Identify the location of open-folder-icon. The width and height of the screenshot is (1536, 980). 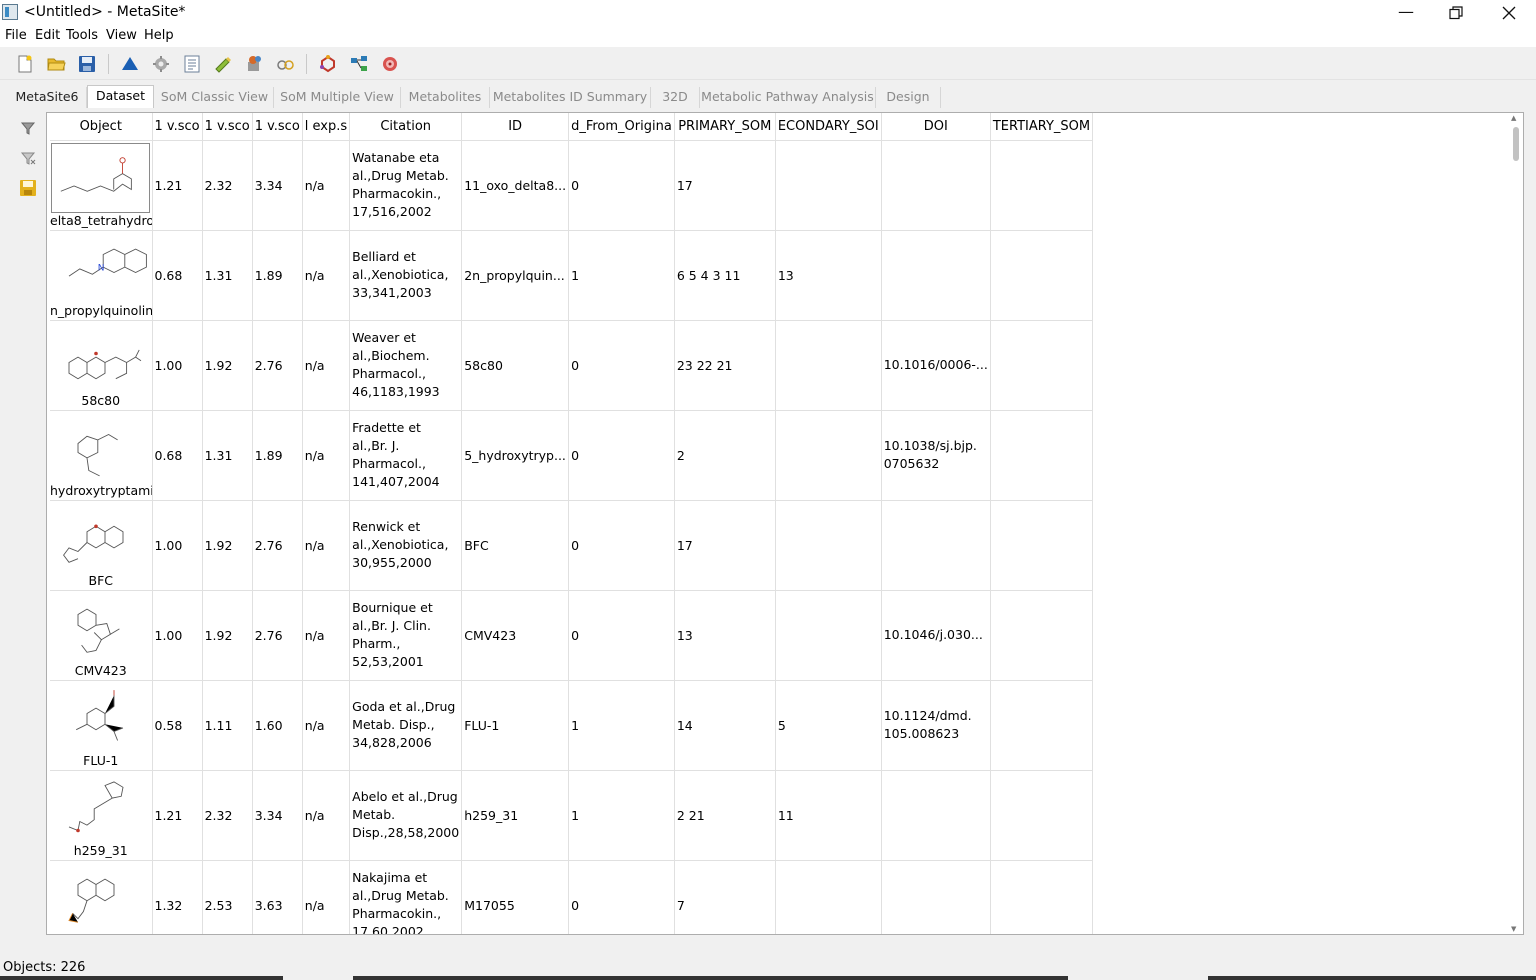
(56, 64).